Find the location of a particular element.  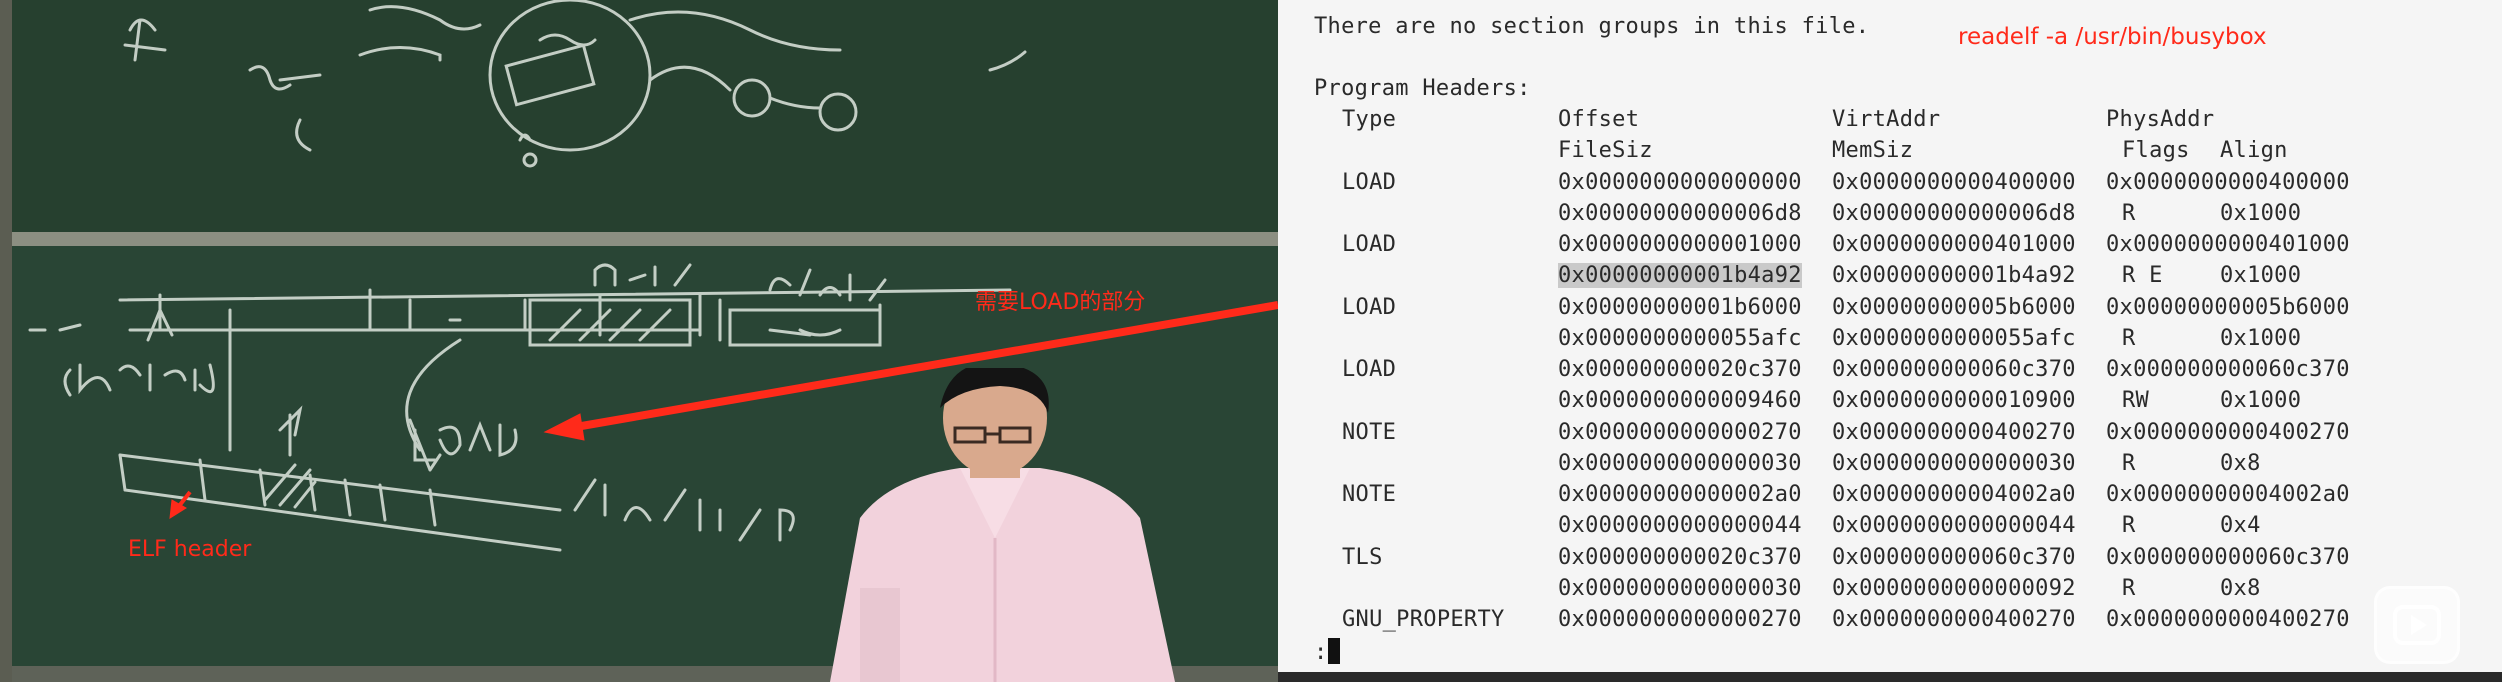

segment-type: GNU_PROPERTY is located at coordinates (1423, 619).